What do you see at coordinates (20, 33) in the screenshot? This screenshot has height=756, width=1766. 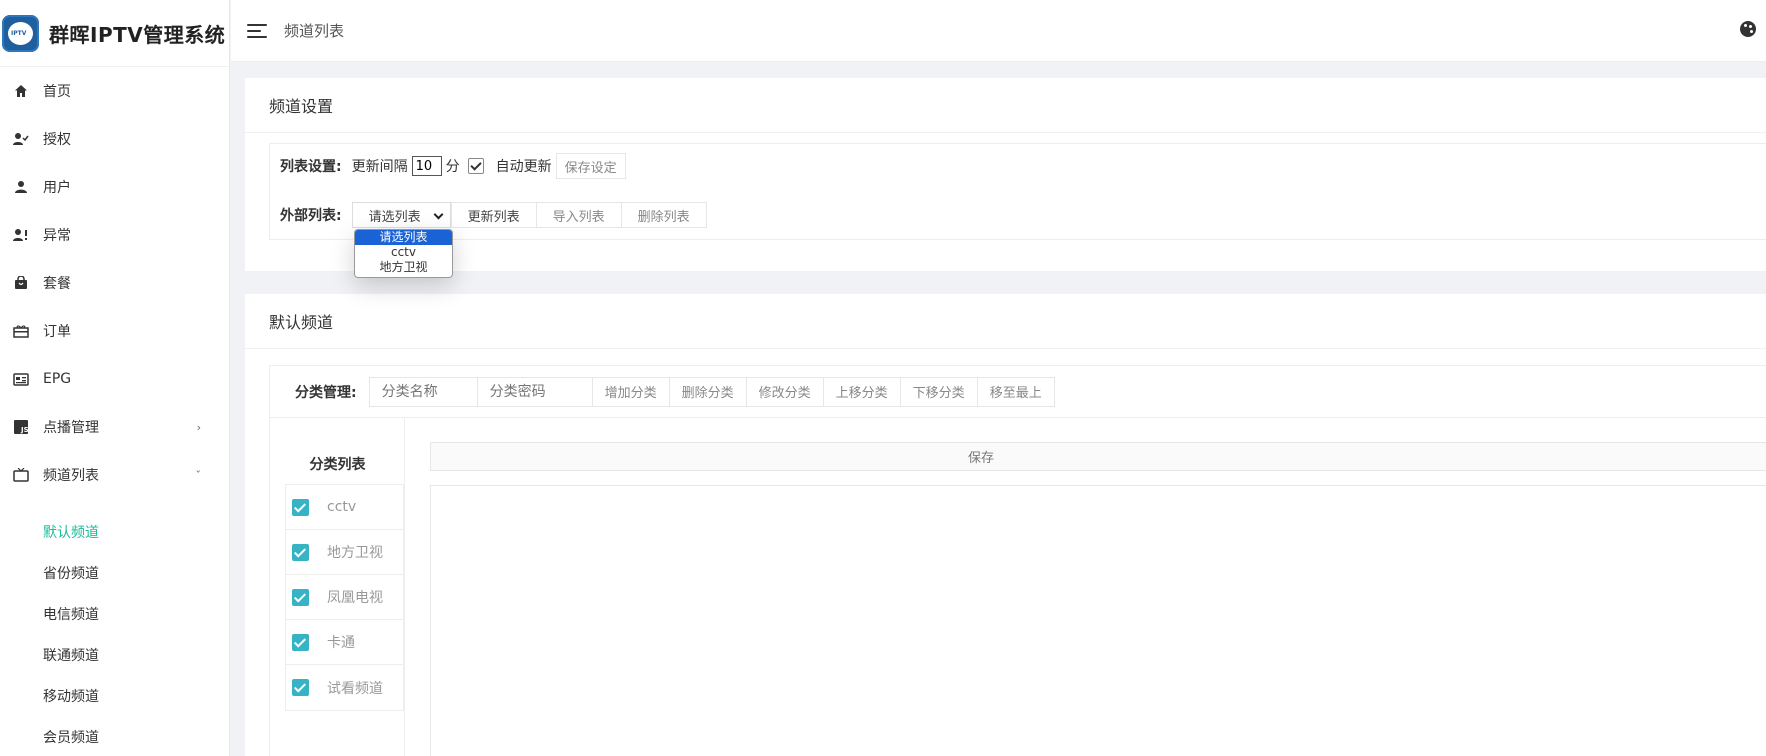 I see `iptv-logo-icon` at bounding box center [20, 33].